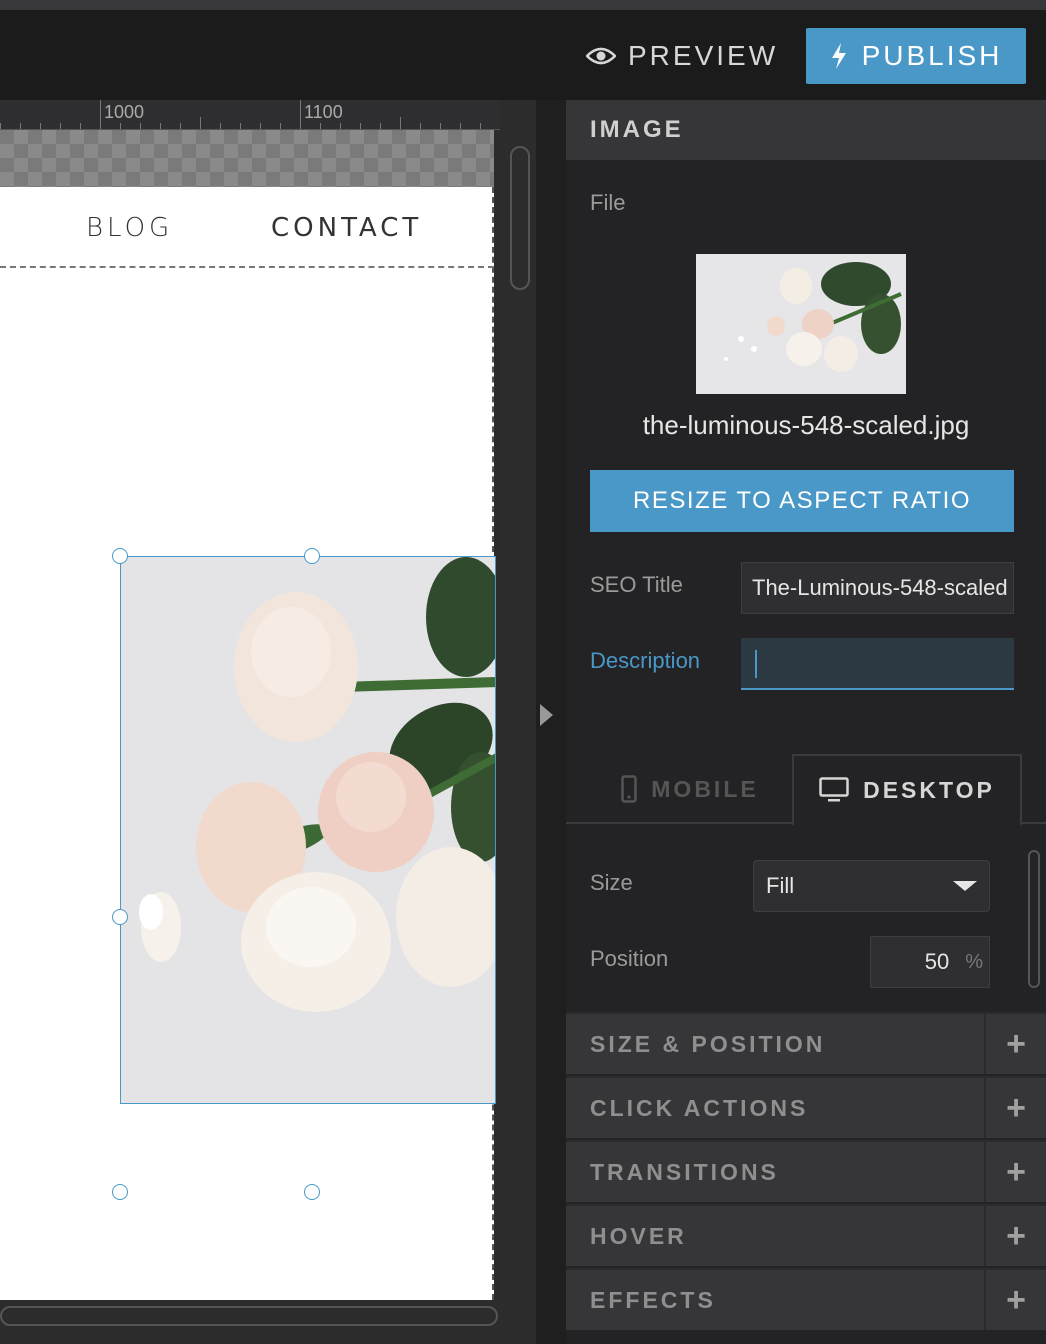 The height and width of the screenshot is (1344, 1046). What do you see at coordinates (520, 218) in the screenshot?
I see `canvas-vertical-scrollbar` at bounding box center [520, 218].